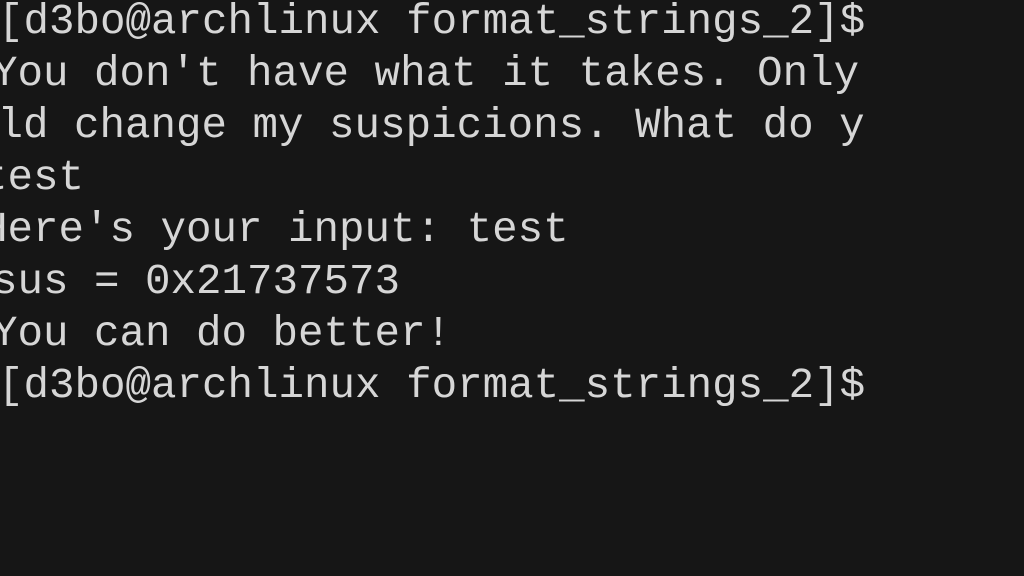 Image resolution: width=1024 pixels, height=576 pixels. Describe the element at coordinates (42, 178) in the screenshot. I see `user-input-line: test` at that location.